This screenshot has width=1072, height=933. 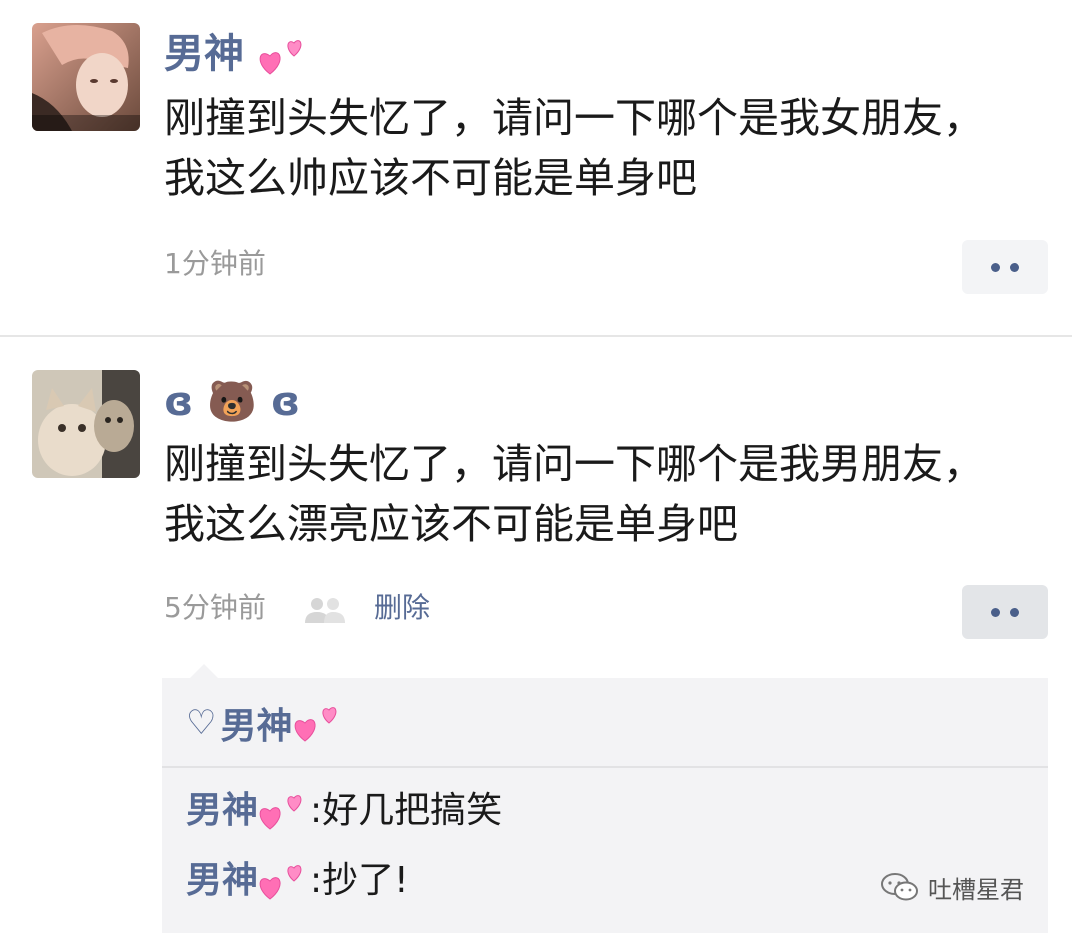 I want to click on post-content: 刚撞到头失忆了，请问一下哪个是我男朋友，我这么漂亮应该不可能是单身吧, so click(x=574, y=494).